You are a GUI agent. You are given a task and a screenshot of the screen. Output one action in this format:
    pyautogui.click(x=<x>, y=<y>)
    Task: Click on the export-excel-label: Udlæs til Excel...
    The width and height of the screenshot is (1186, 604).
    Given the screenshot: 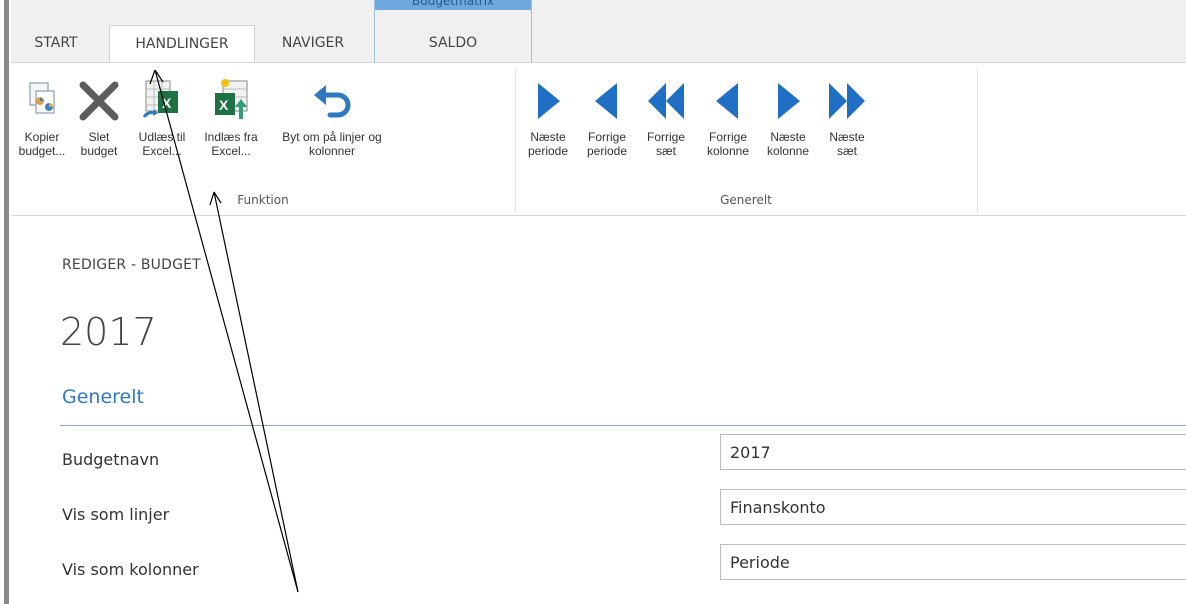 What is the action you would take?
    pyautogui.click(x=162, y=144)
    